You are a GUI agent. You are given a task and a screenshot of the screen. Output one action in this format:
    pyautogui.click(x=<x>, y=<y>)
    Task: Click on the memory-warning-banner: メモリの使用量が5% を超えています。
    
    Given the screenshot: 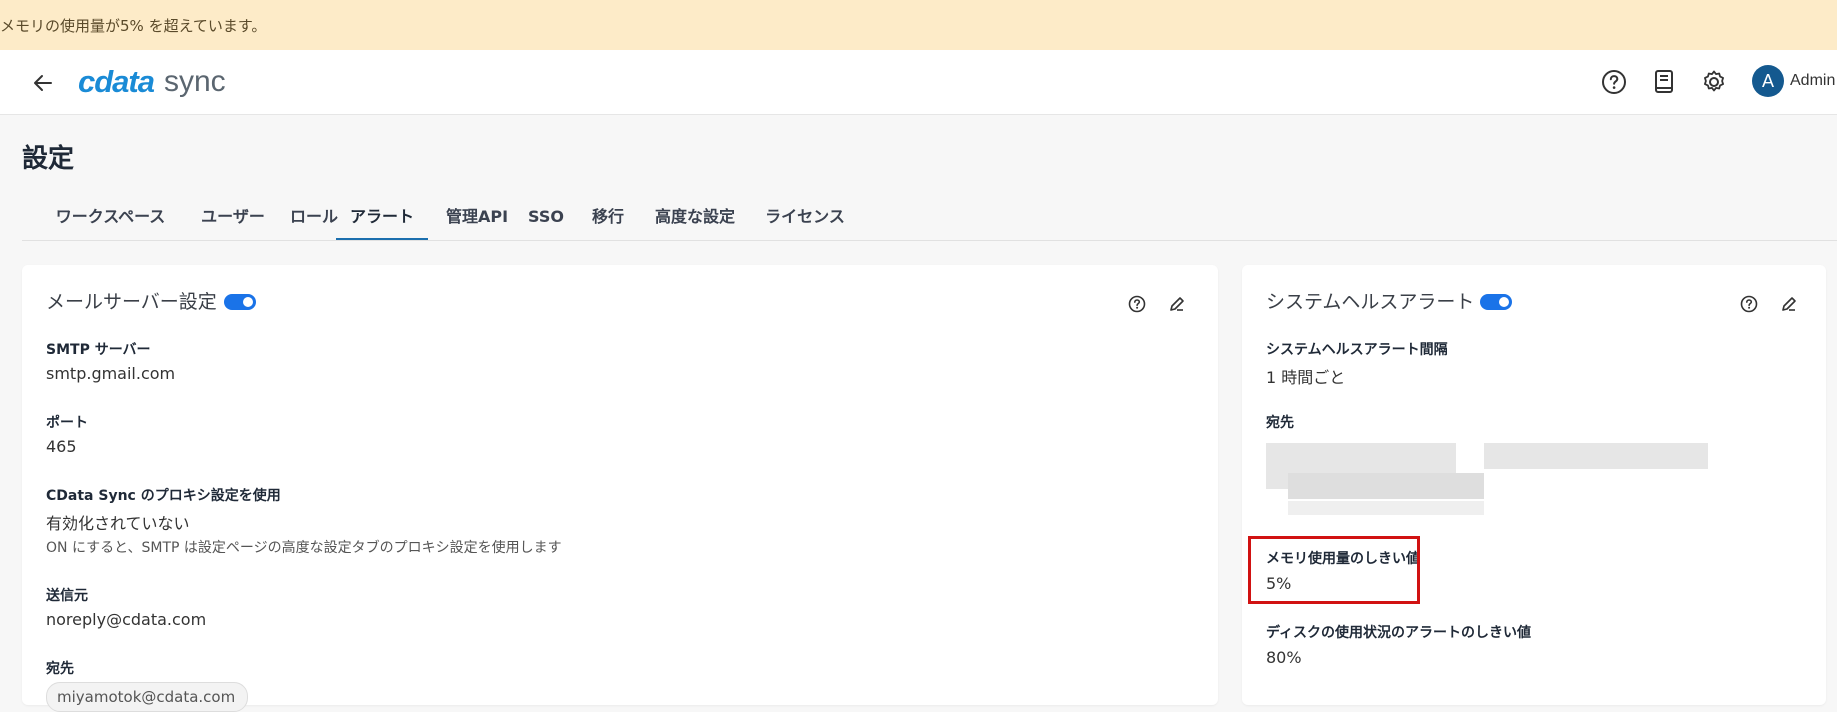 What is the action you would take?
    pyautogui.click(x=918, y=25)
    